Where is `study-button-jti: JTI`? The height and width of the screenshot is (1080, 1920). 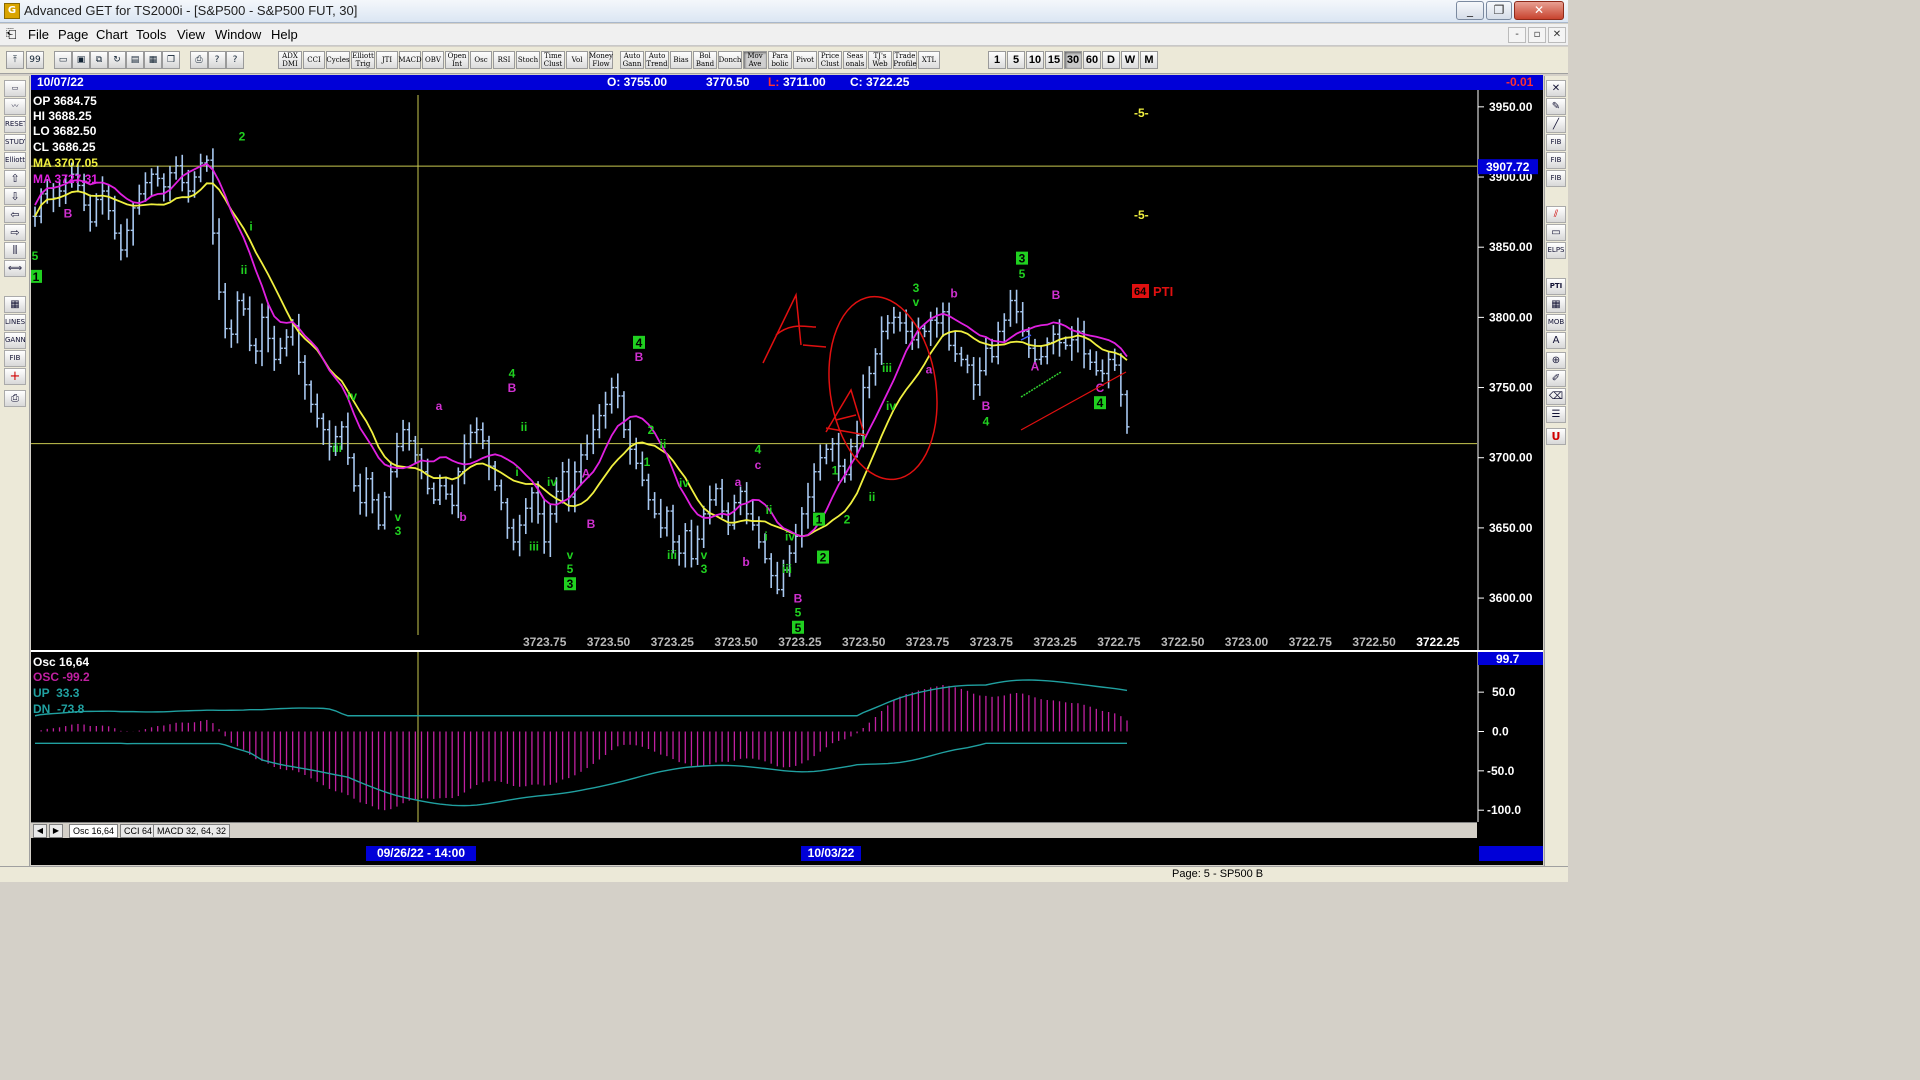
study-button-jti: JTI is located at coordinates (387, 60).